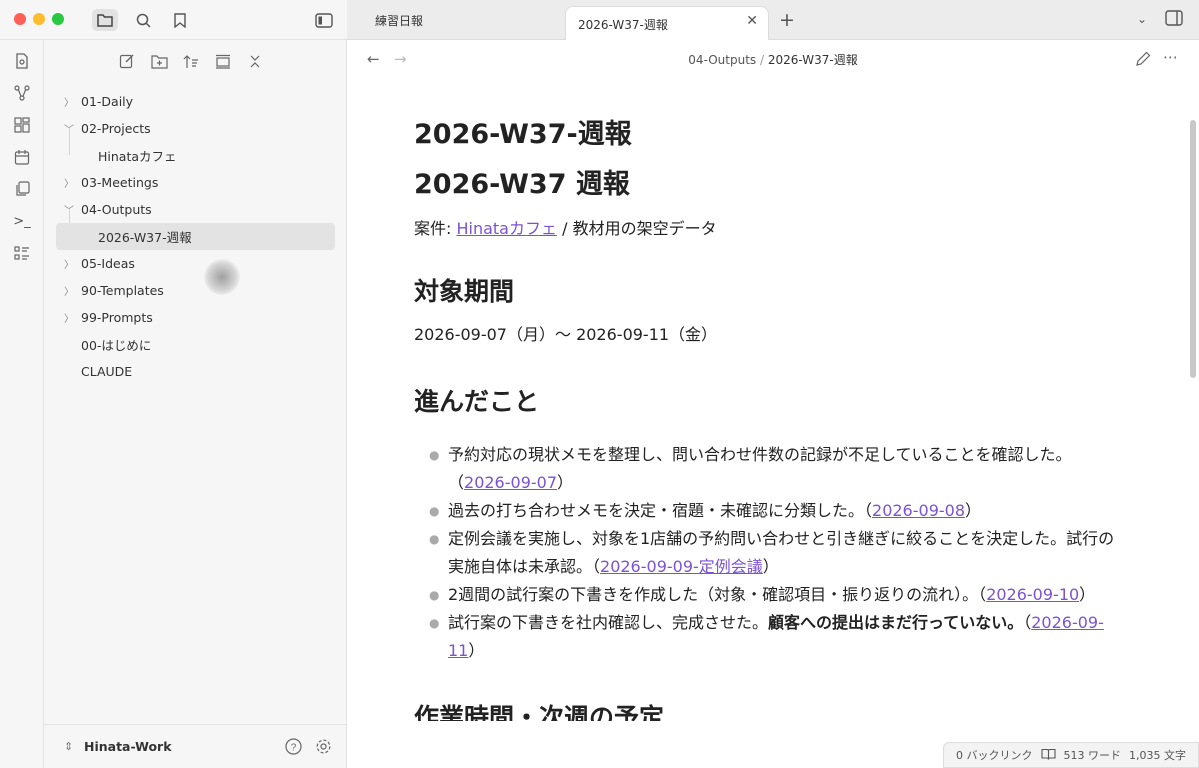  What do you see at coordinates (722, 60) in the screenshot?
I see `breadcrumb-folder: 04-Outputs` at bounding box center [722, 60].